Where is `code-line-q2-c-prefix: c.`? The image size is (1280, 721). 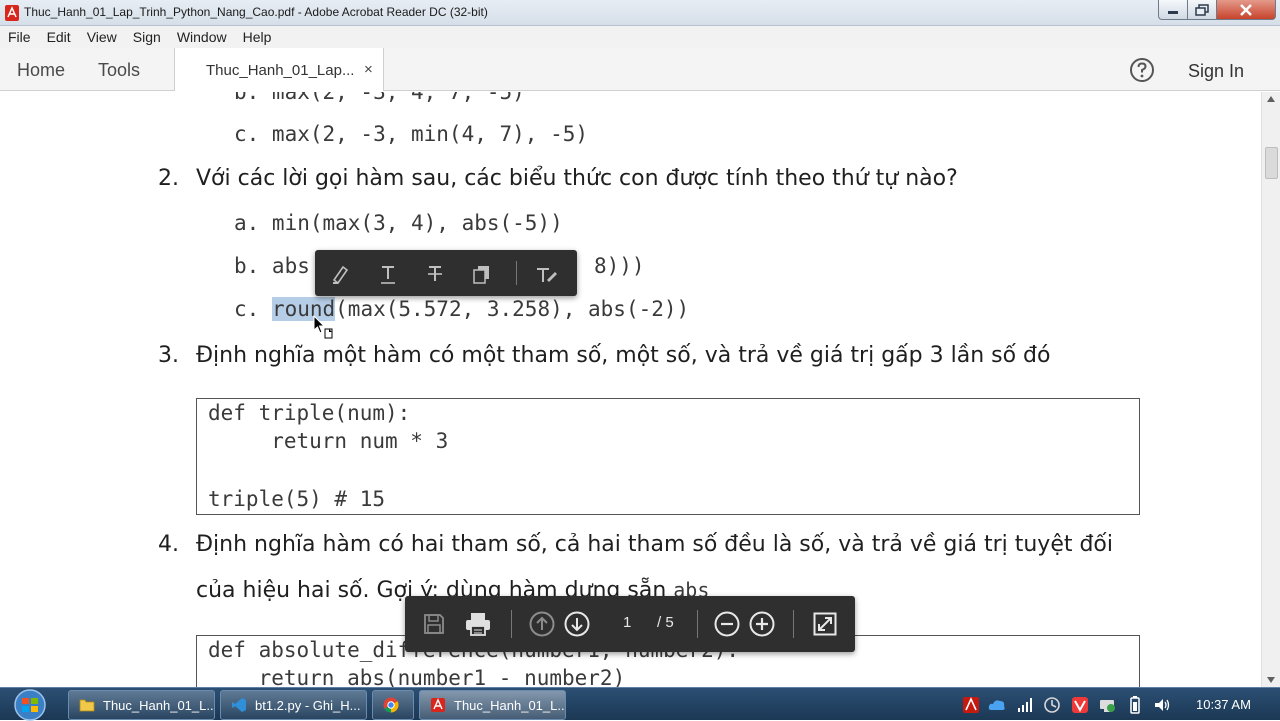
code-line-q2-c-prefix: c. is located at coordinates (253, 309).